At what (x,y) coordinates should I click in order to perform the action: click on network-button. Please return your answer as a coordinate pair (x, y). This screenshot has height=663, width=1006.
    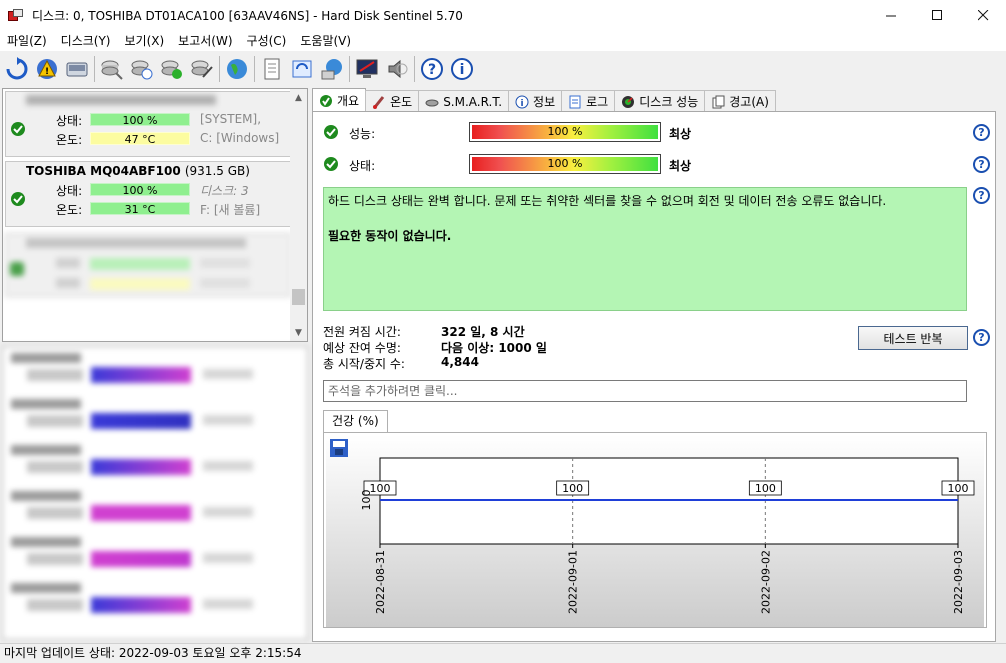
    Looking at the image, I should click on (332, 69).